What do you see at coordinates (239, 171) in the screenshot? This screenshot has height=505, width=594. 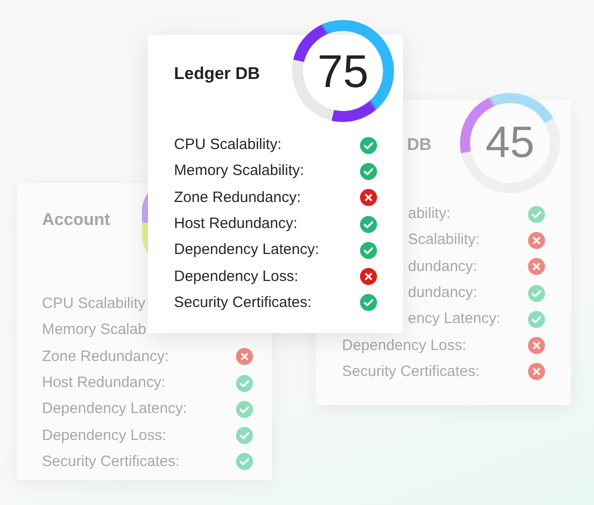 I see `criterion-label: Memory Scalability:` at bounding box center [239, 171].